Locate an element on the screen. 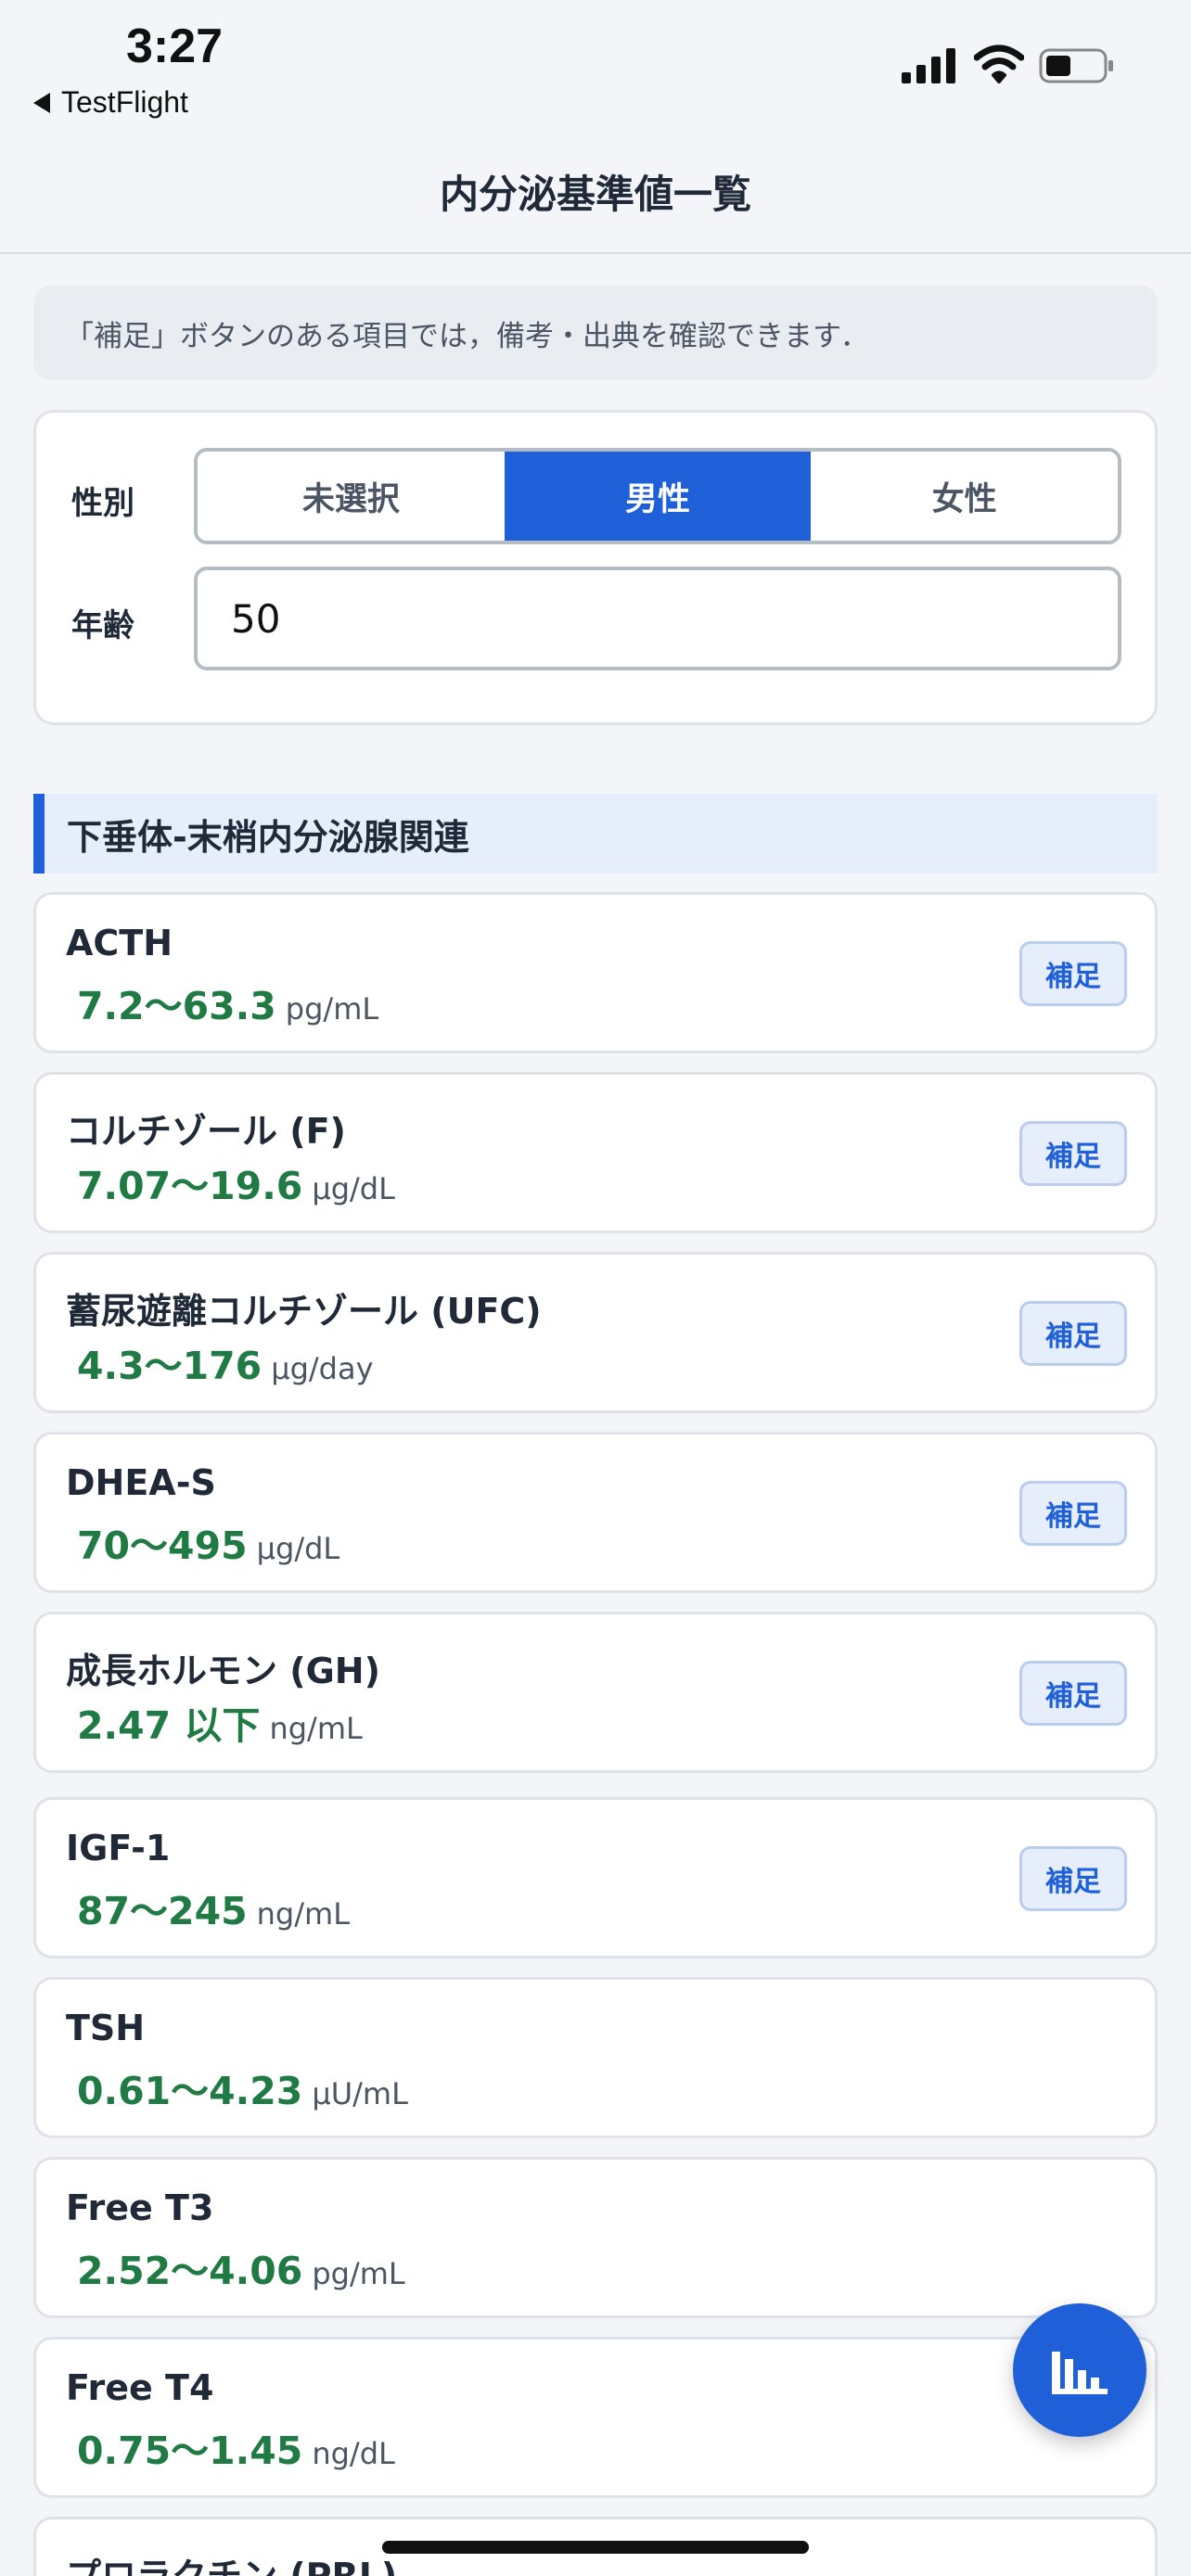  section-header: 下垂体-末梢内分泌腺関連 is located at coordinates (595, 834).